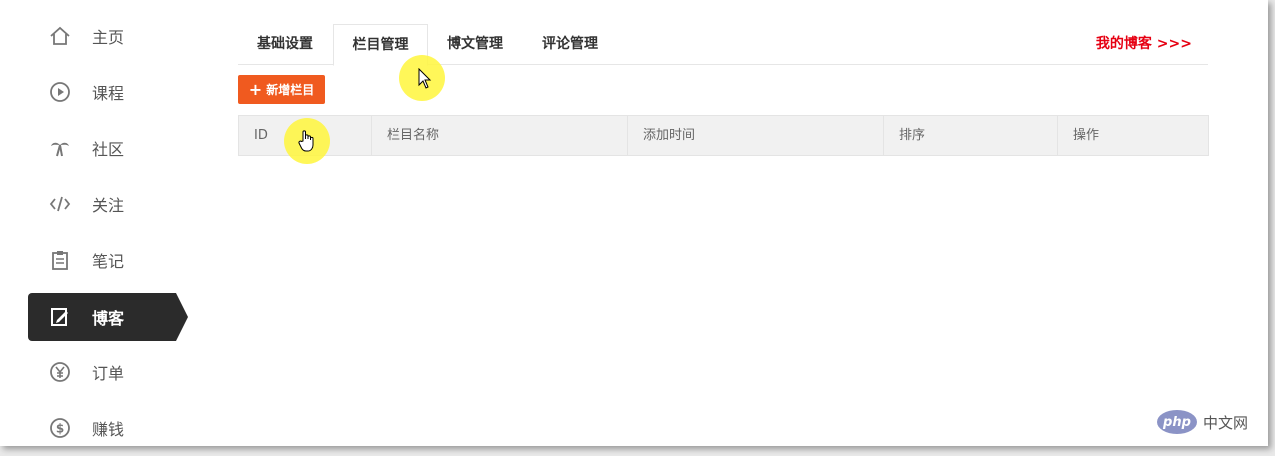  Describe the element at coordinates (971, 135) in the screenshot. I see `column-header-sort: 排序` at that location.